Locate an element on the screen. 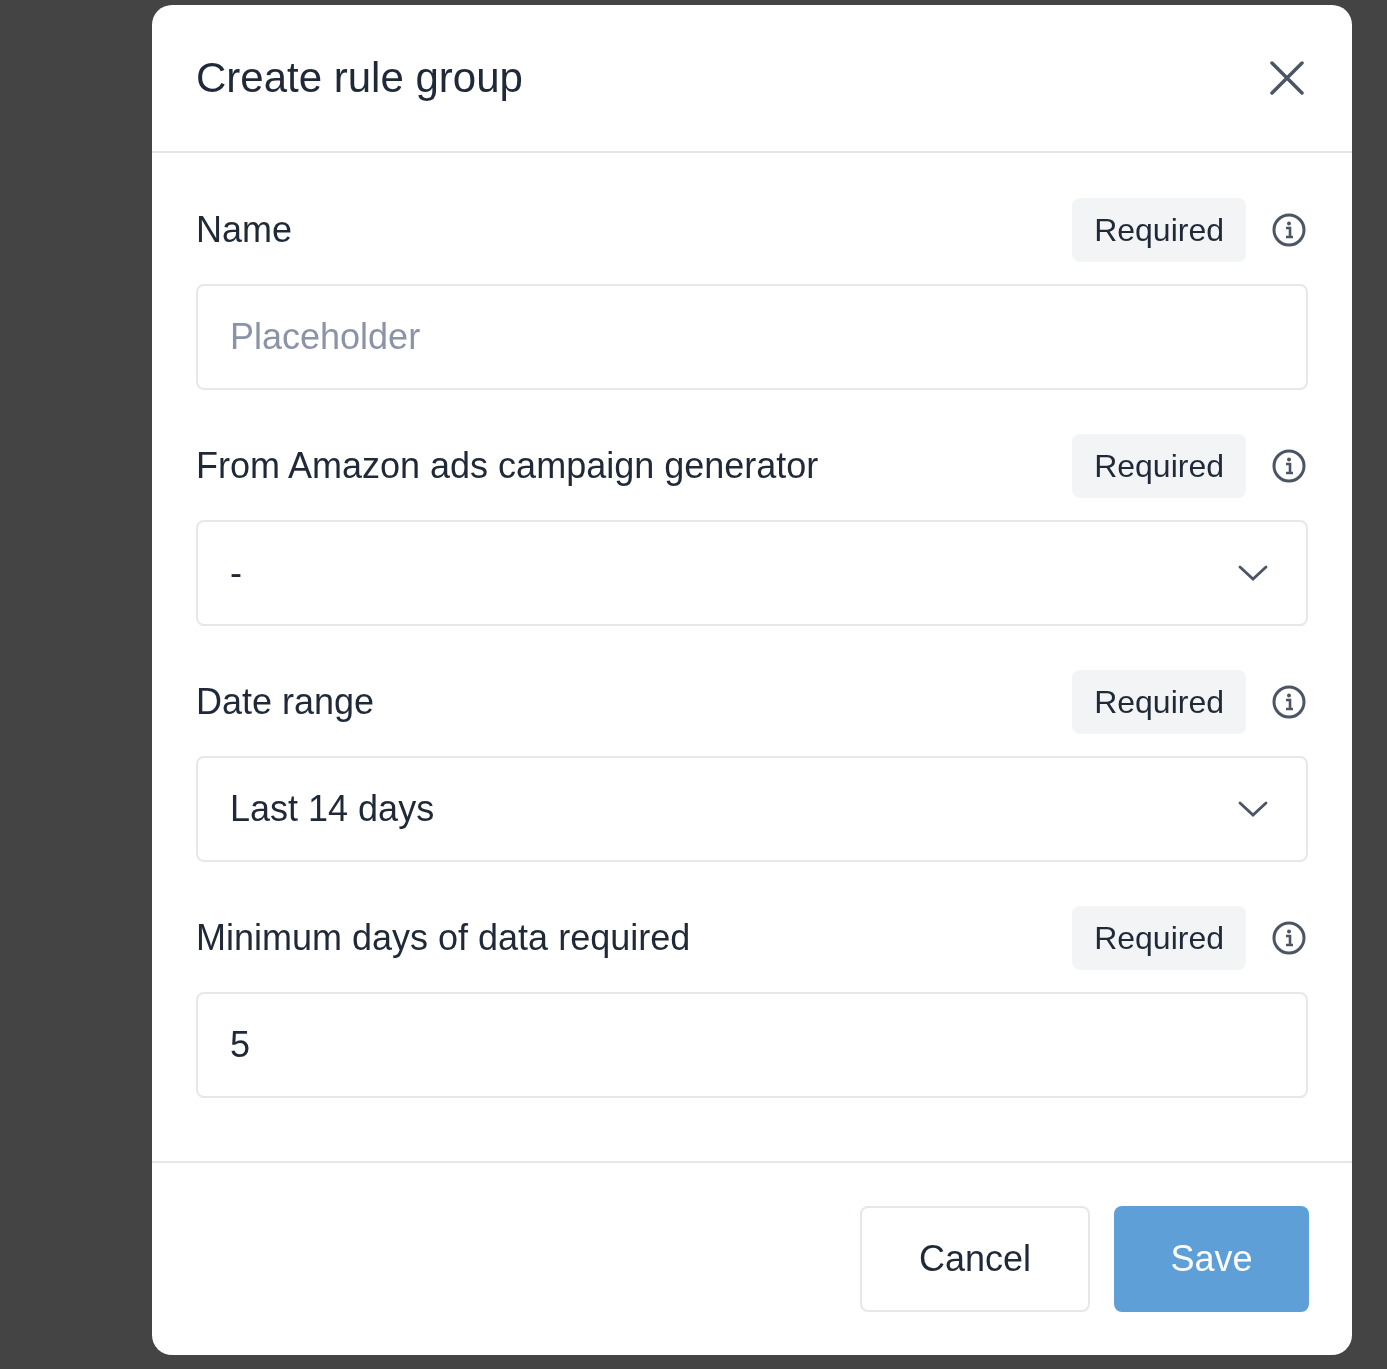  field-label: From Amazon ads campaign generator is located at coordinates (508, 466).